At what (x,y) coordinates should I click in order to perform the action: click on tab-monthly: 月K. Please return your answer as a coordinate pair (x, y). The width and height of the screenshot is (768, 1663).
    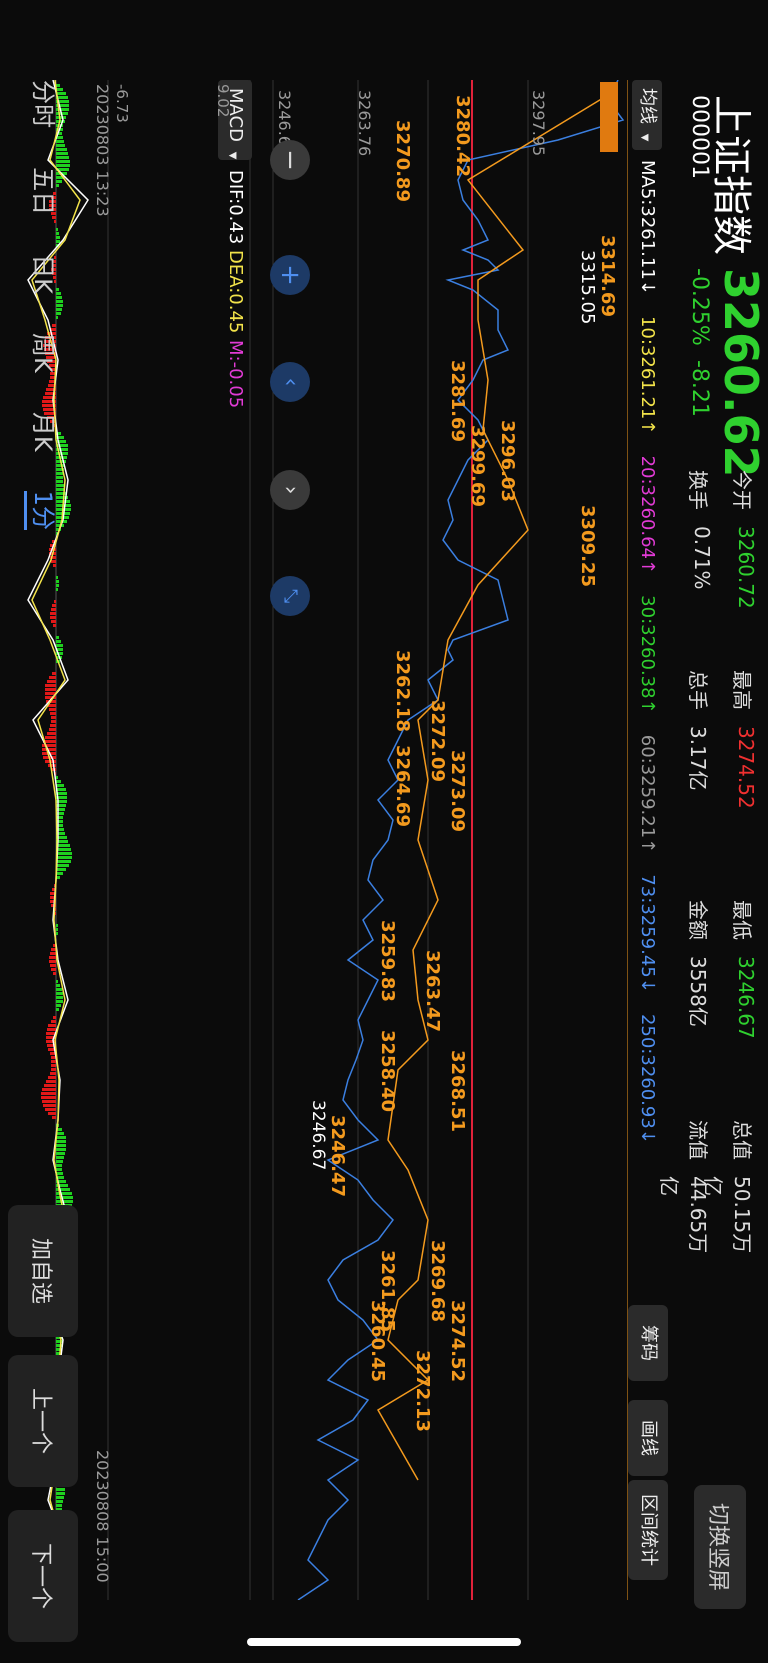
    Looking at the image, I should click on (43, 432).